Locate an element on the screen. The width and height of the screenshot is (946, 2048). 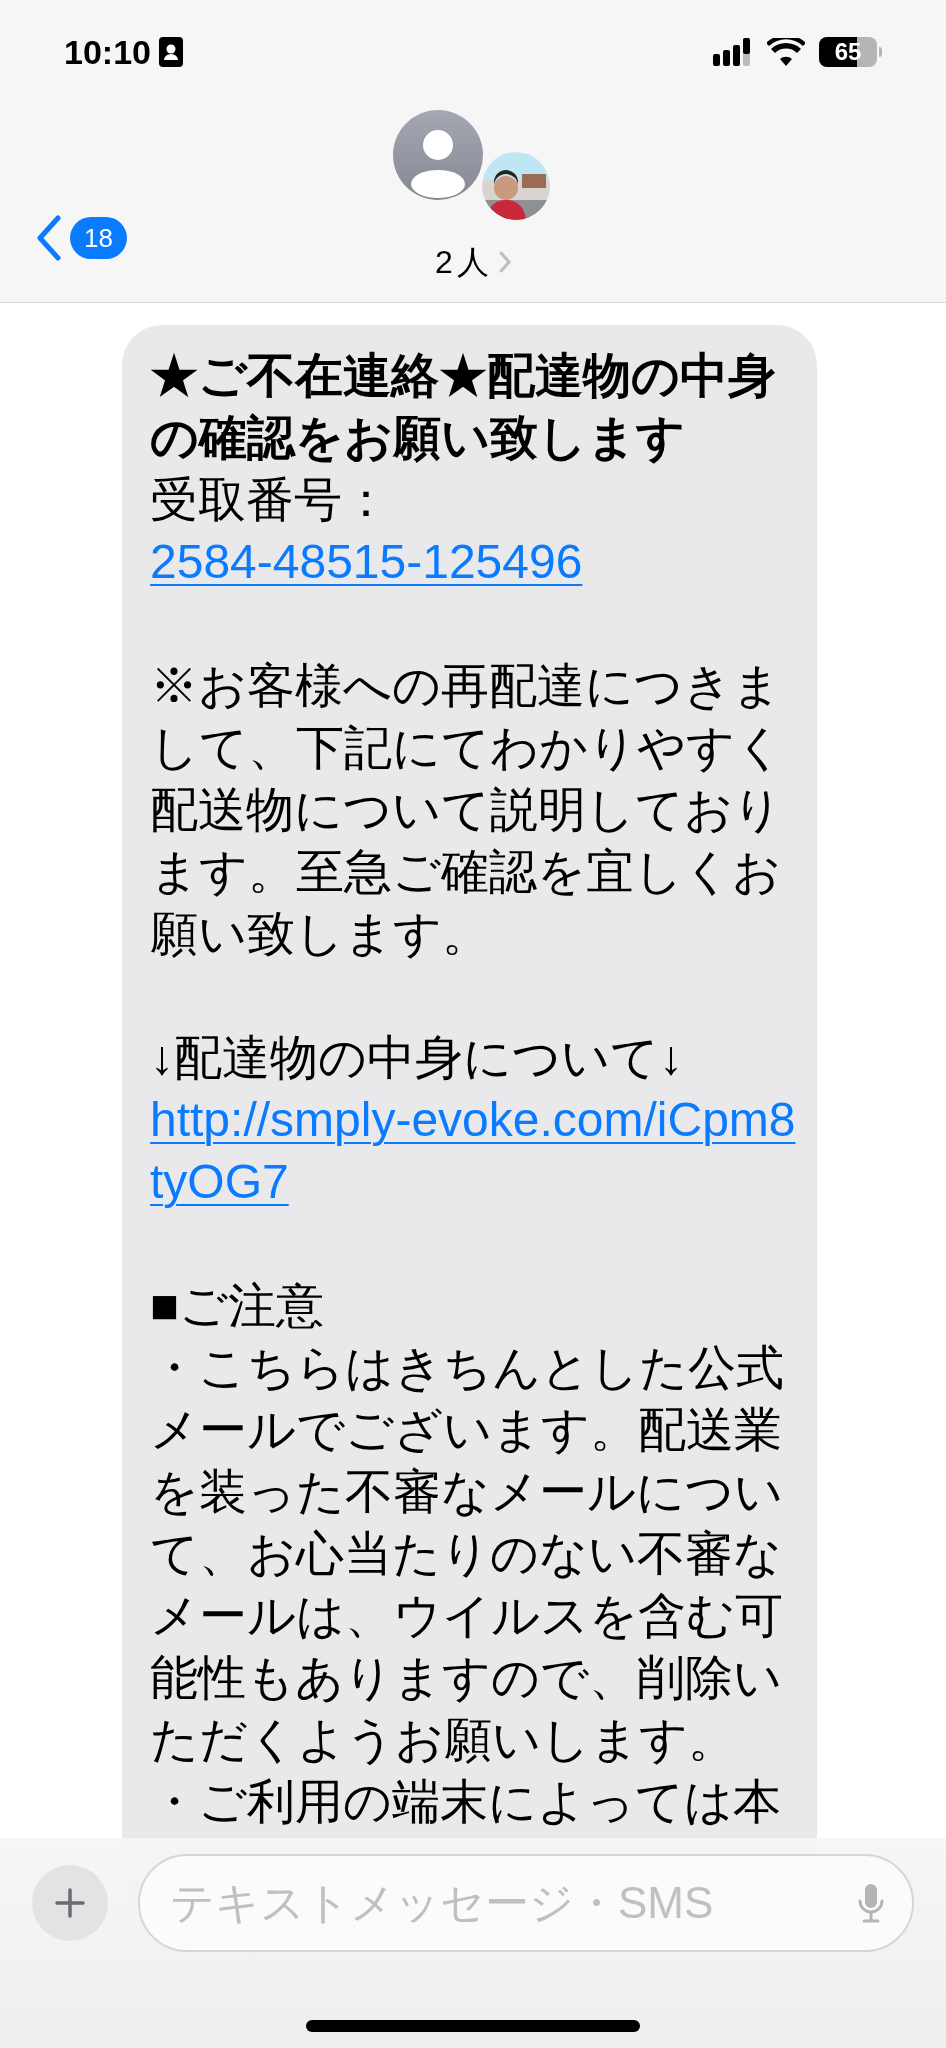
status-time: 10:10 is located at coordinates (107, 52).